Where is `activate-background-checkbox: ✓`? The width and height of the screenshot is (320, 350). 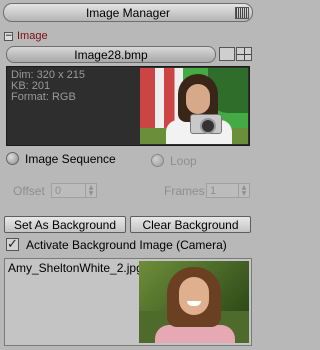
activate-background-checkbox: ✓ is located at coordinates (12, 244).